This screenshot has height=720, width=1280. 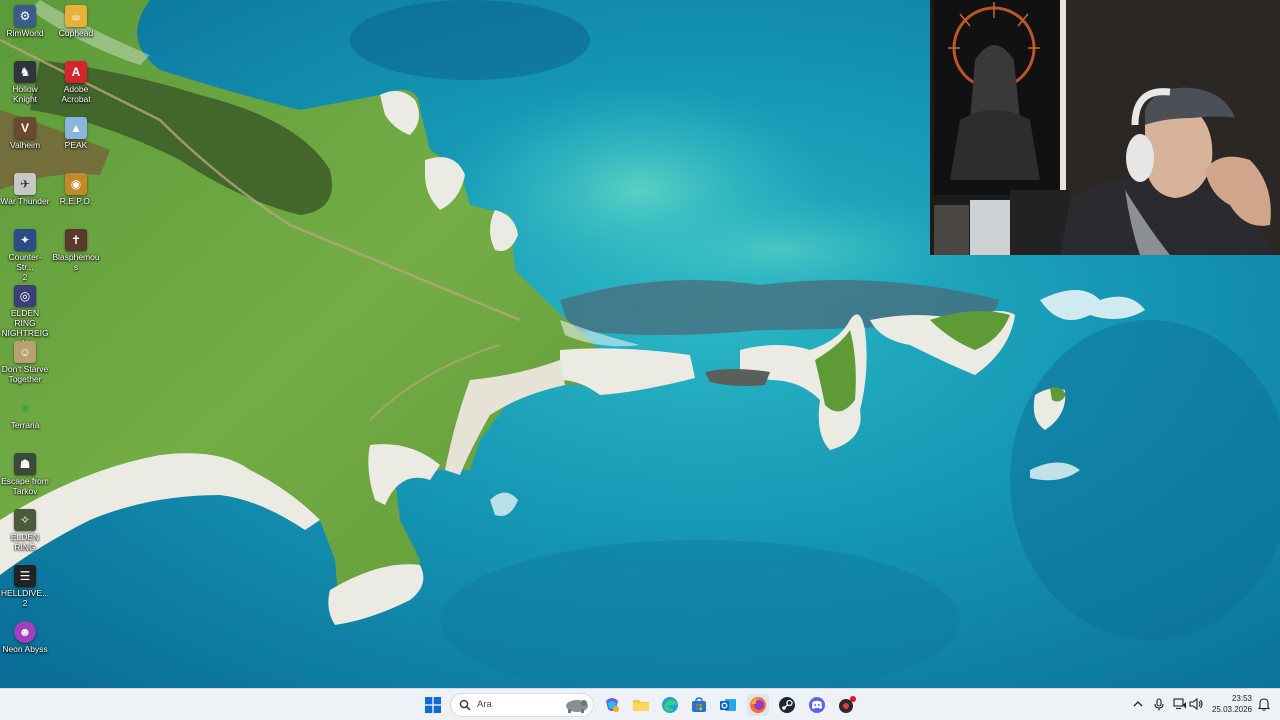 What do you see at coordinates (25, 145) in the screenshot?
I see `desktop-icon-label: Valheim` at bounding box center [25, 145].